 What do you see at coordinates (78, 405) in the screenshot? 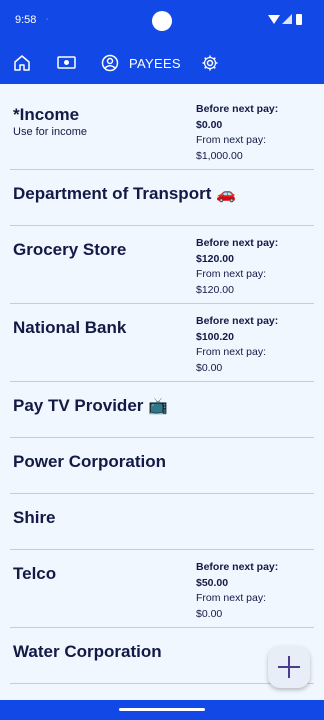
I see `payee-name-text: Pay TV Provider` at bounding box center [78, 405].